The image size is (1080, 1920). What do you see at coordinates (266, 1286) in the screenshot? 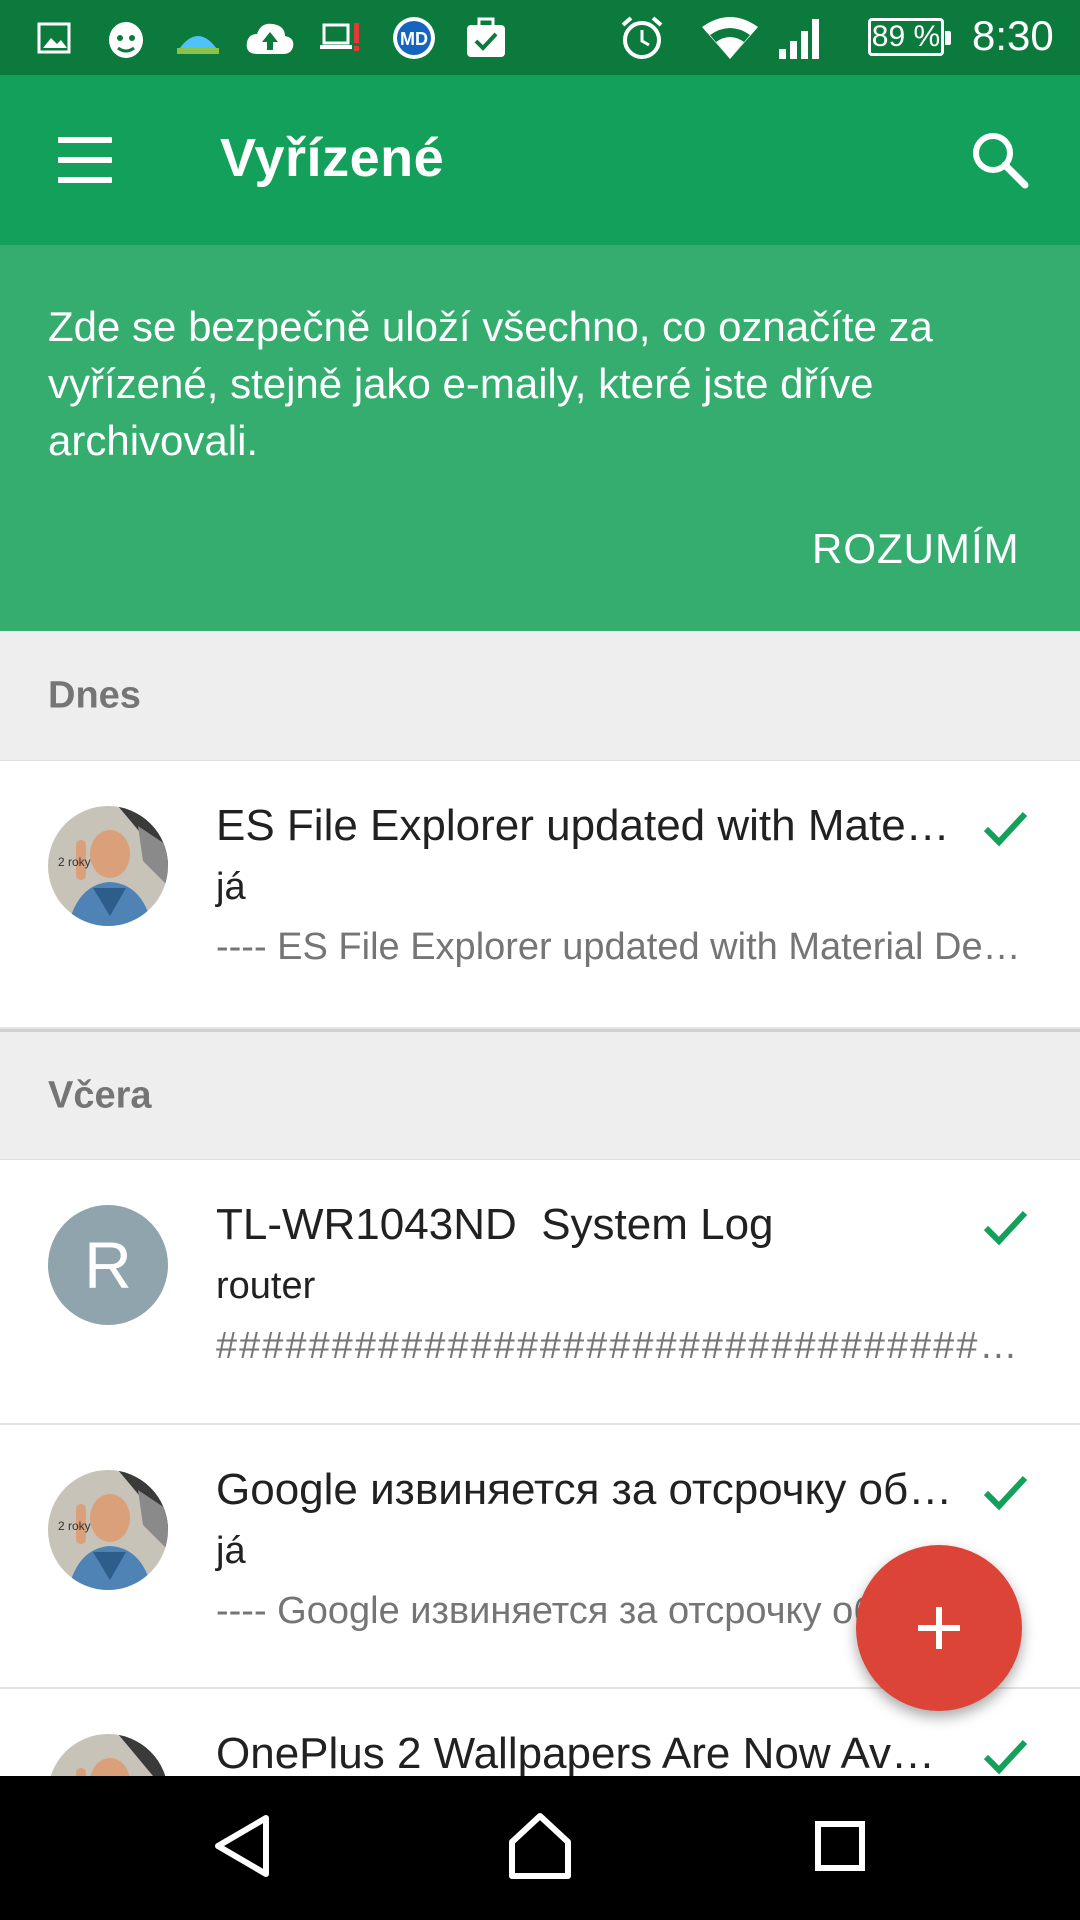
I see `mail-sender: router` at bounding box center [266, 1286].